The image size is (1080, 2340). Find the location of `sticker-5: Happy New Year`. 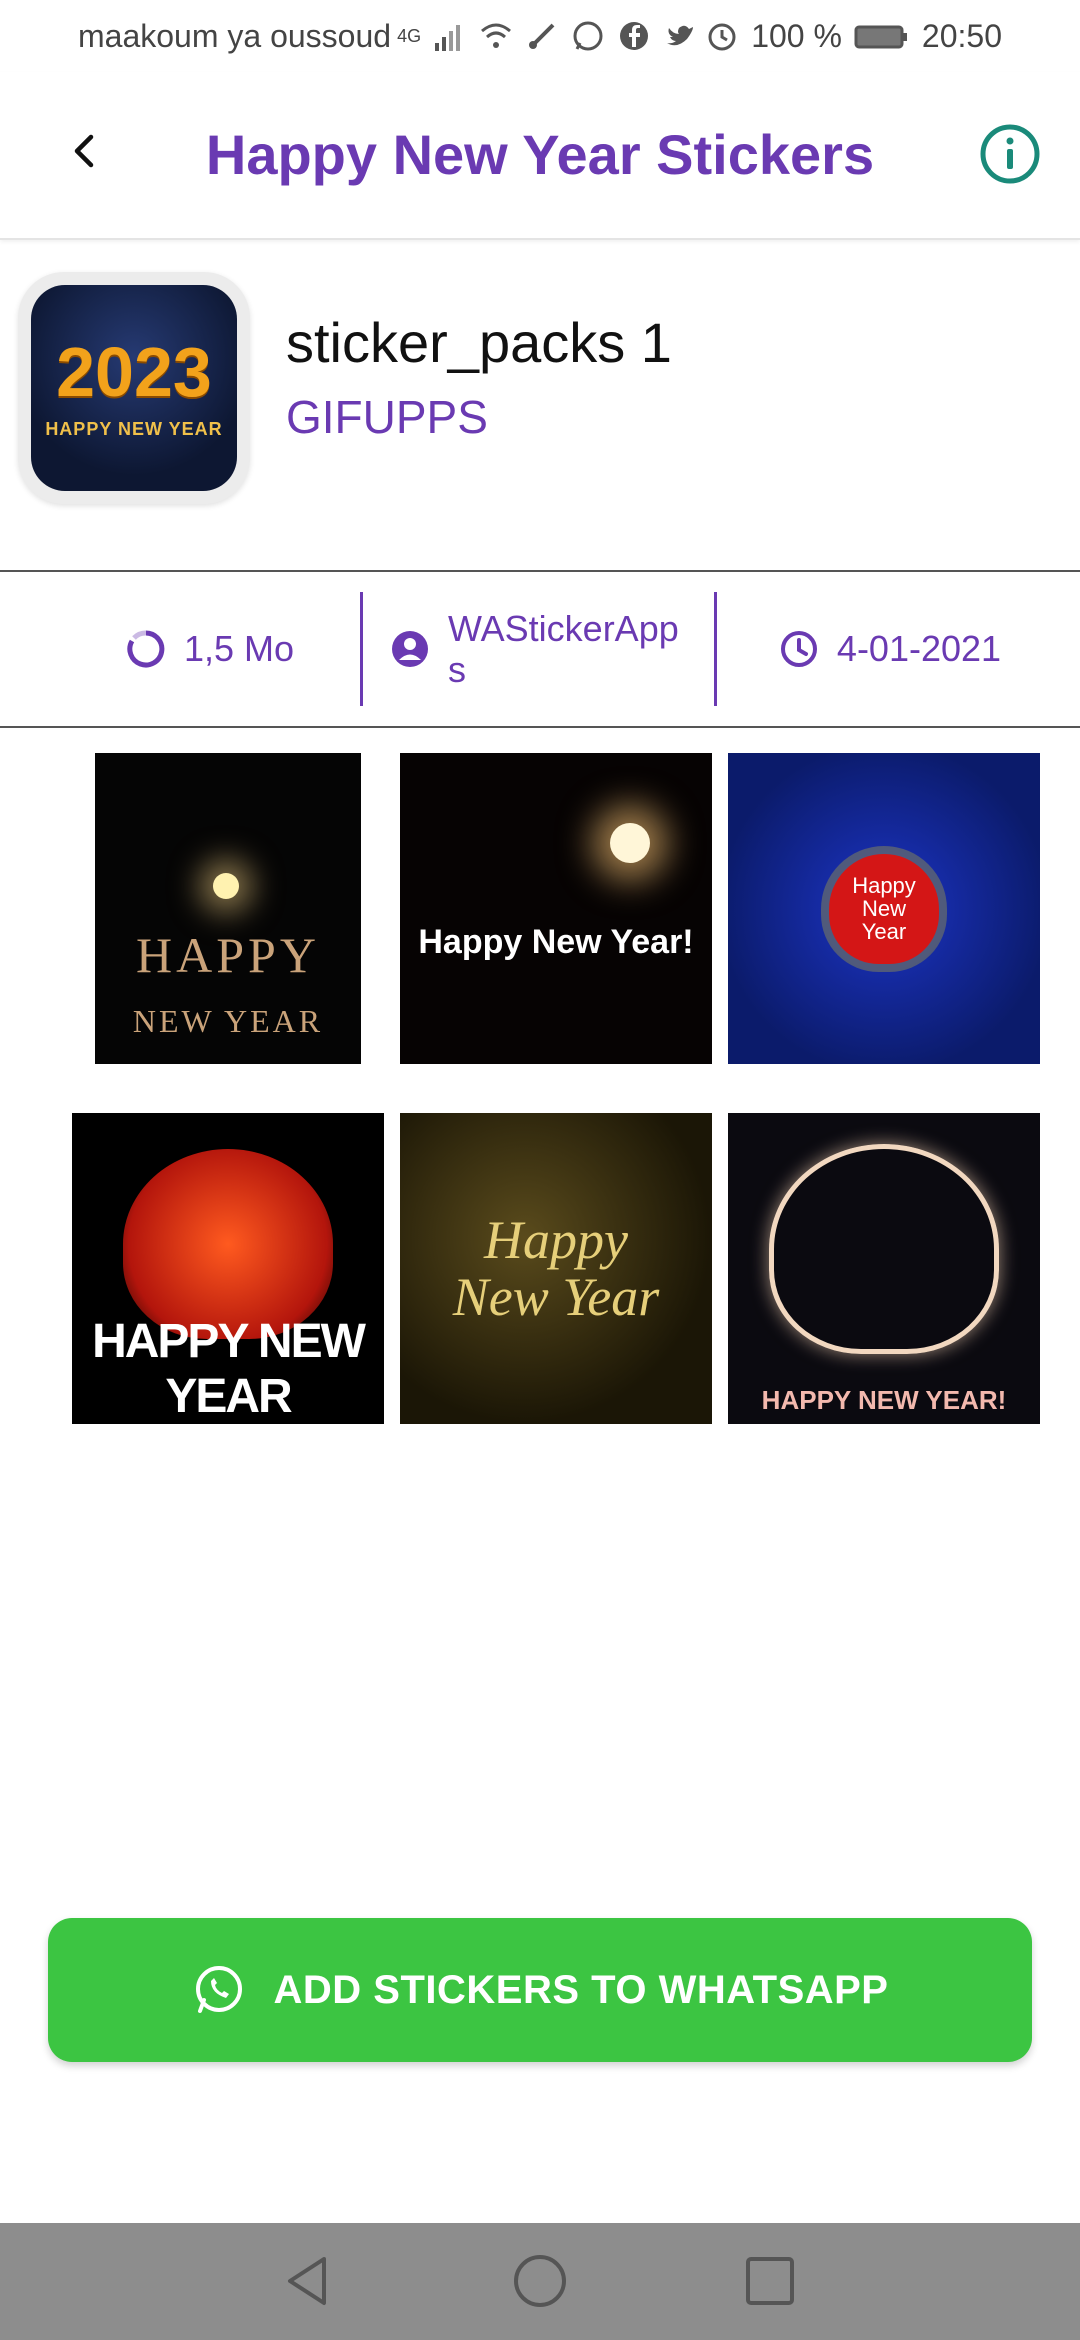

sticker-5: Happy New Year is located at coordinates (556, 1268).